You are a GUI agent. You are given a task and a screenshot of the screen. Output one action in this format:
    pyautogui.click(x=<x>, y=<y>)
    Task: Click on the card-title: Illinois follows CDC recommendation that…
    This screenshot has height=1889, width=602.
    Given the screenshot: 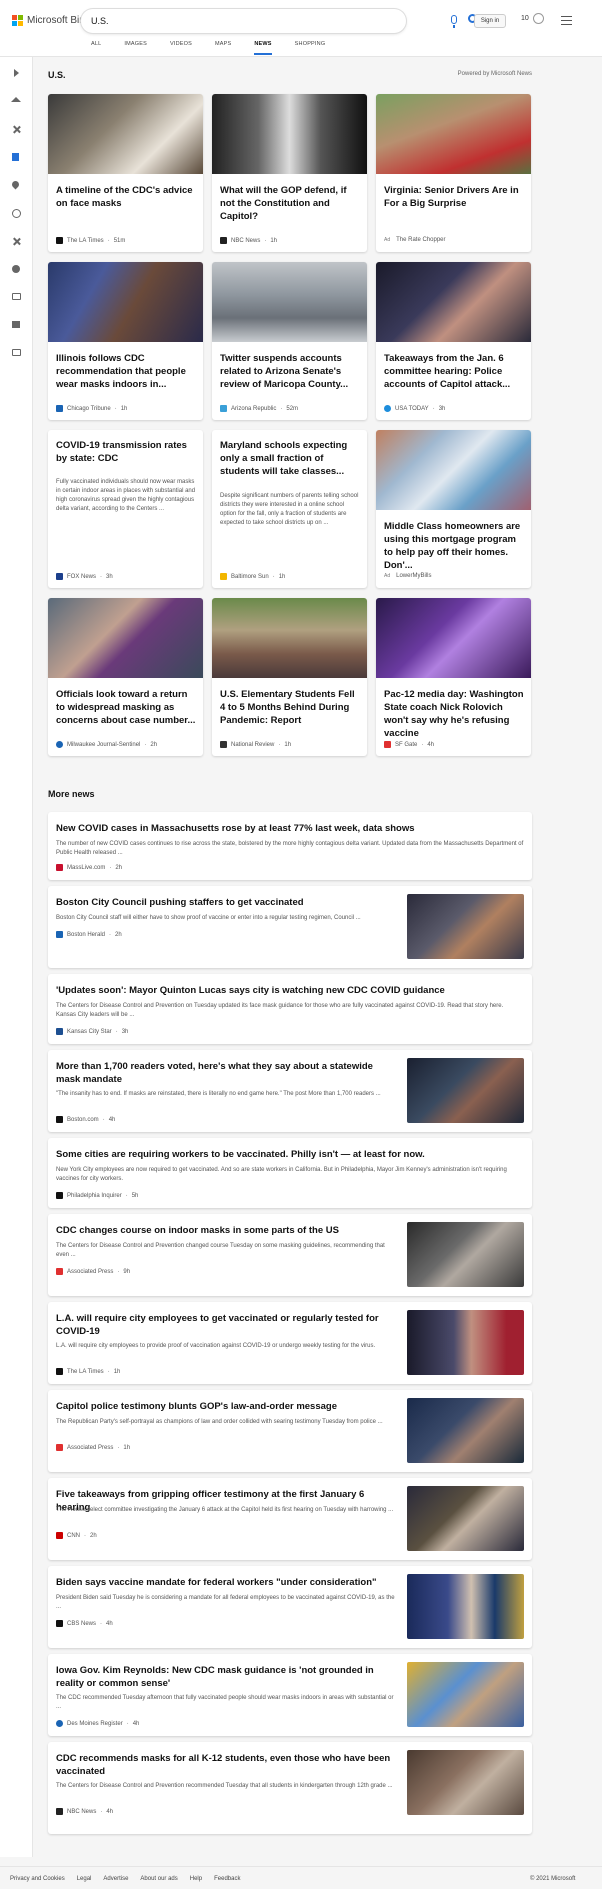 What is the action you would take?
    pyautogui.click(x=126, y=371)
    